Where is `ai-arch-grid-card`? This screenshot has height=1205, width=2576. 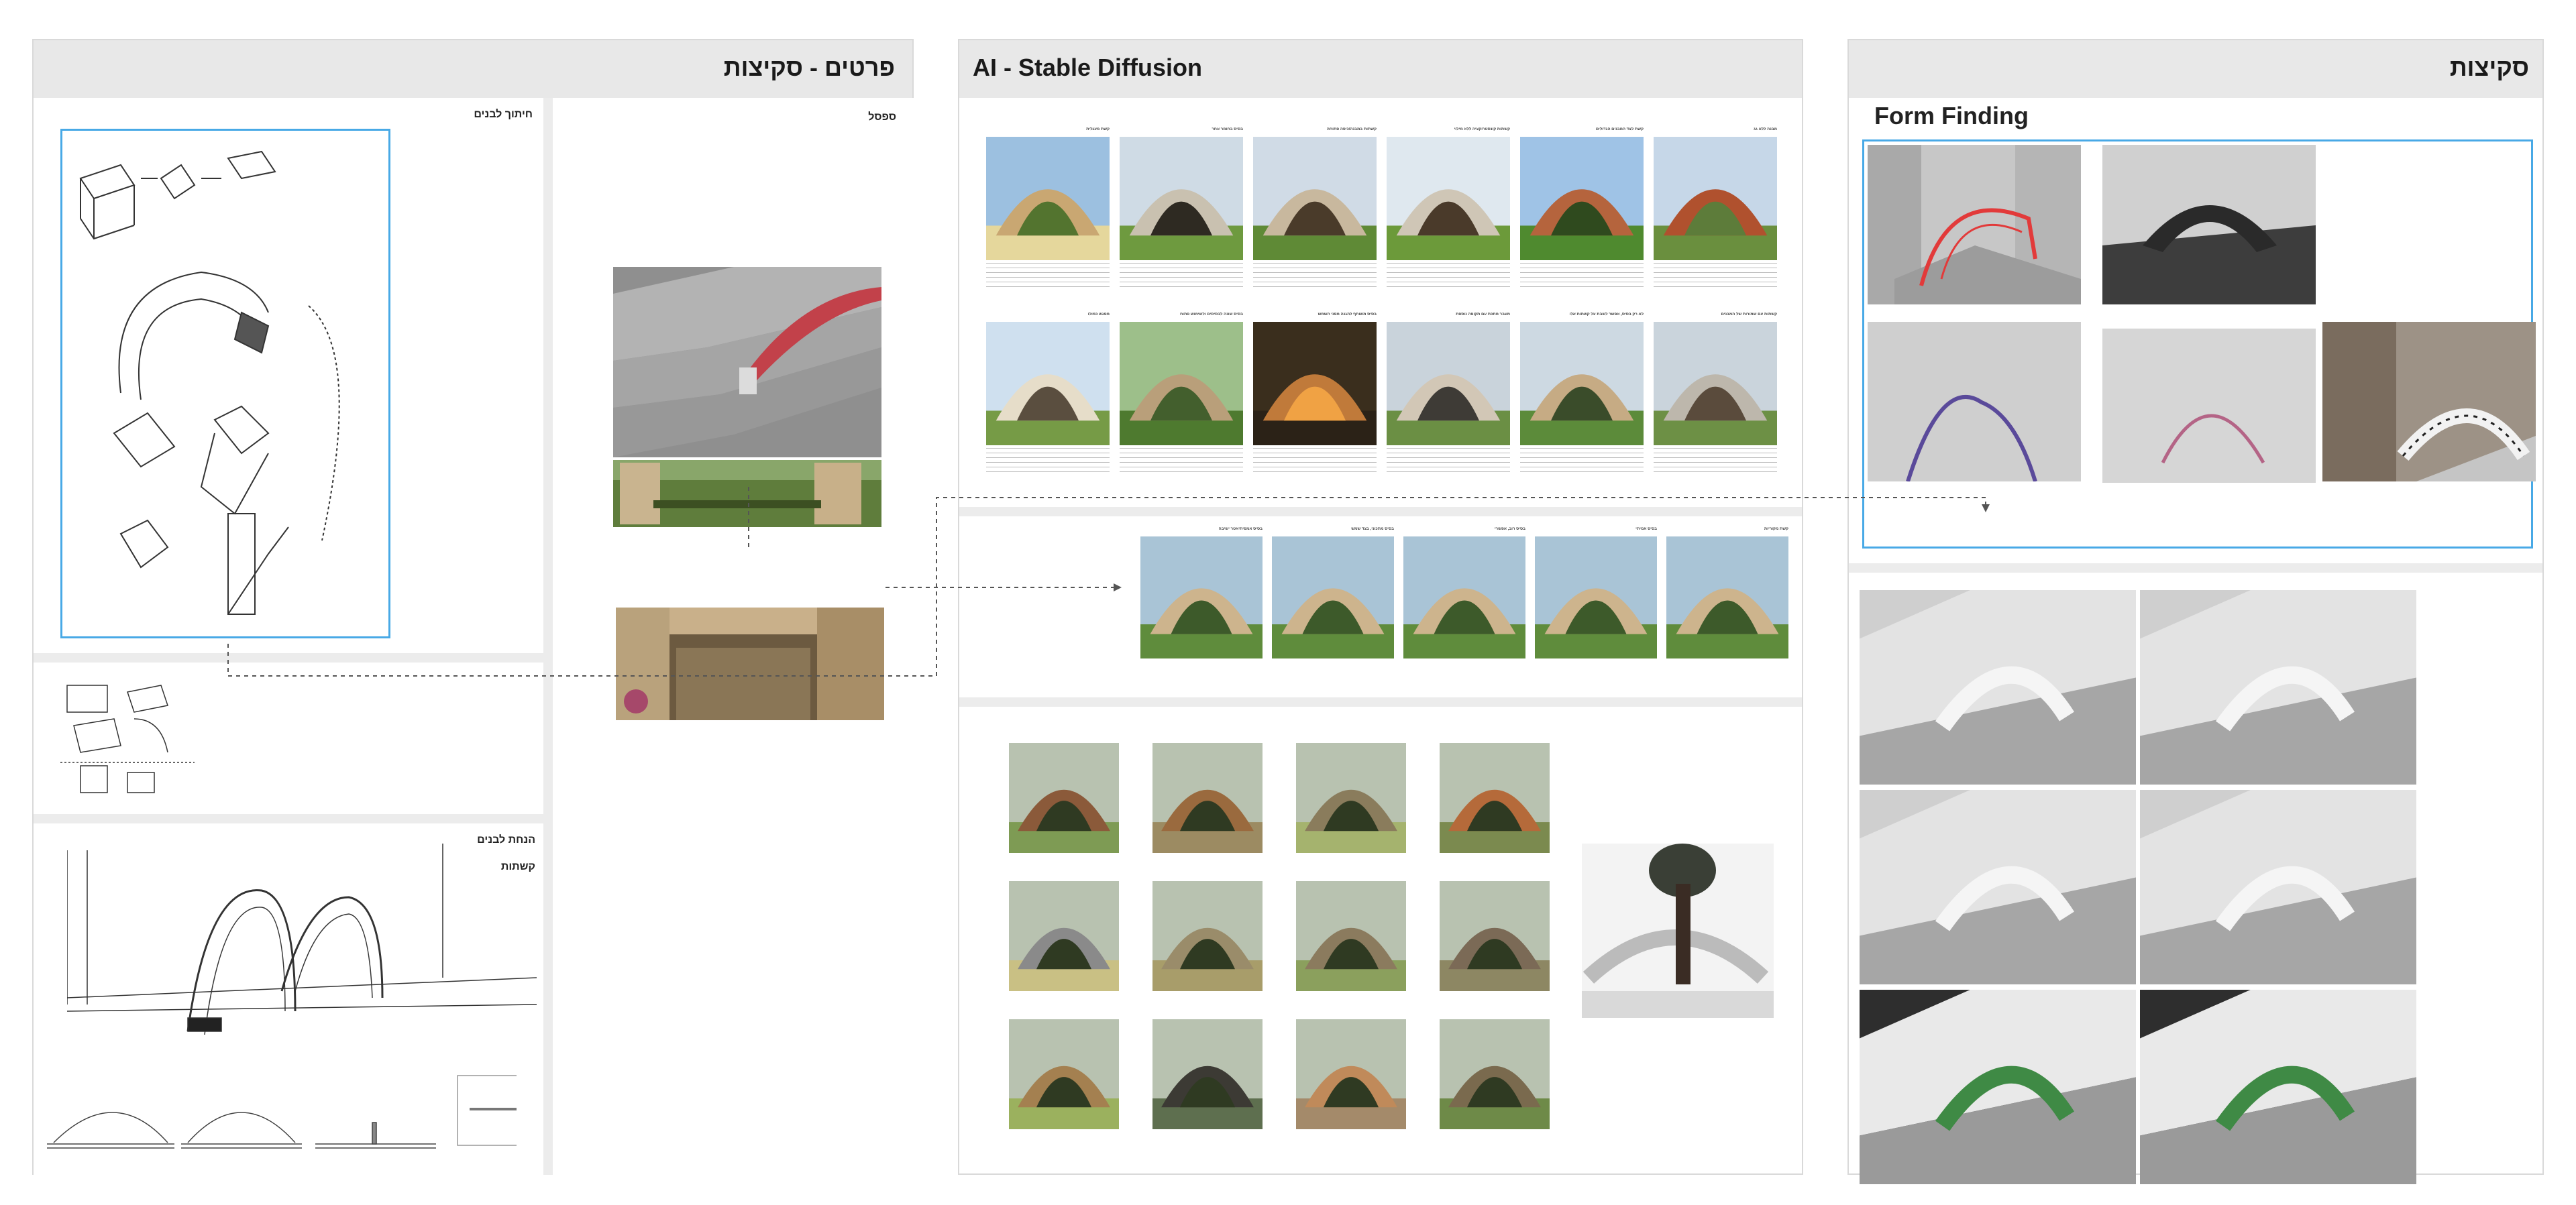 ai-arch-grid-card is located at coordinates (1380, 940).